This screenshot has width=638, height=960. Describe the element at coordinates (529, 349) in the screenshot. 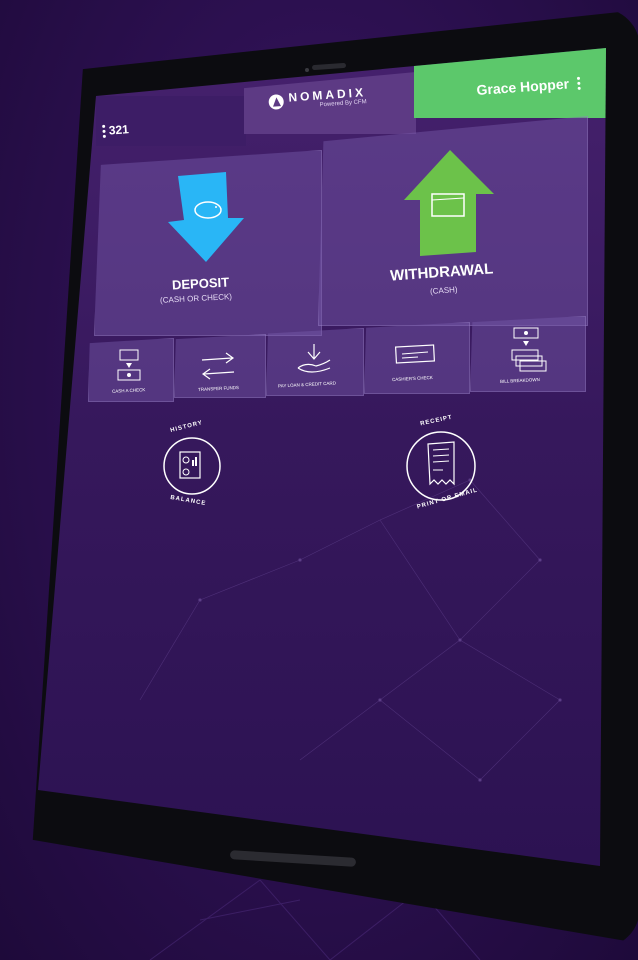

I see `bill-stack-icon` at that location.